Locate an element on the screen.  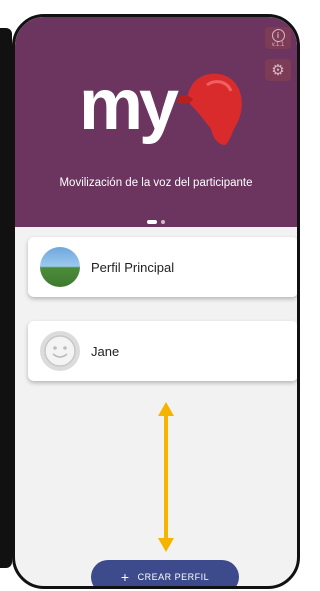
carousel-indicator is located at coordinates (156, 222).